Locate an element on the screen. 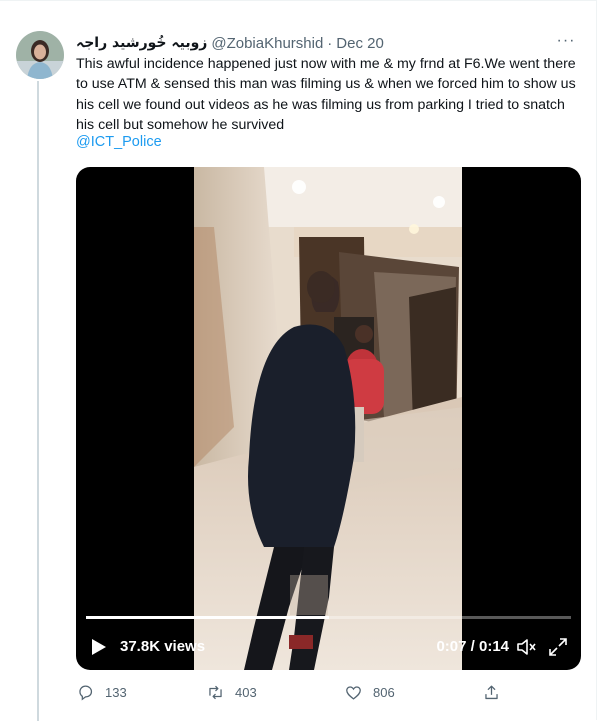 The image size is (598, 721). like-button: 806 is located at coordinates (369, 692).